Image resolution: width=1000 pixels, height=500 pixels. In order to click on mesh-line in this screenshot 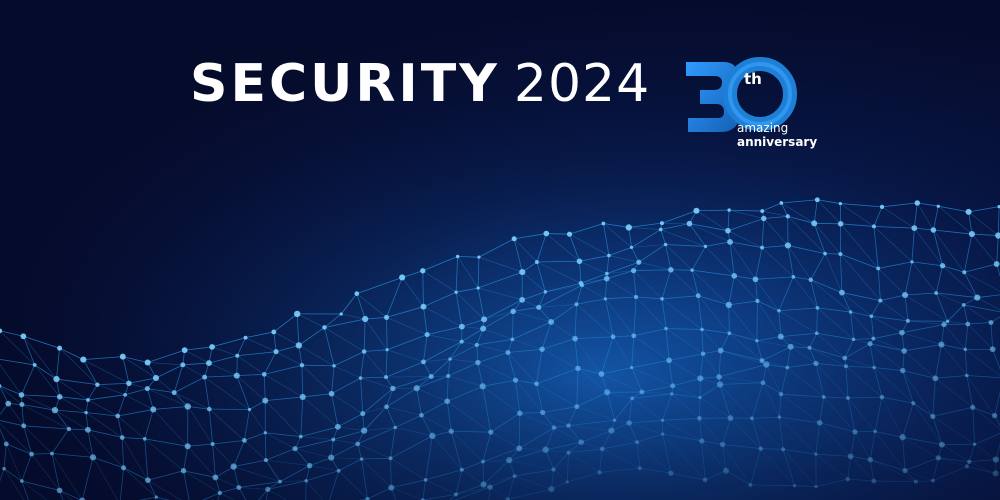, I will do `click(865, 431)`.